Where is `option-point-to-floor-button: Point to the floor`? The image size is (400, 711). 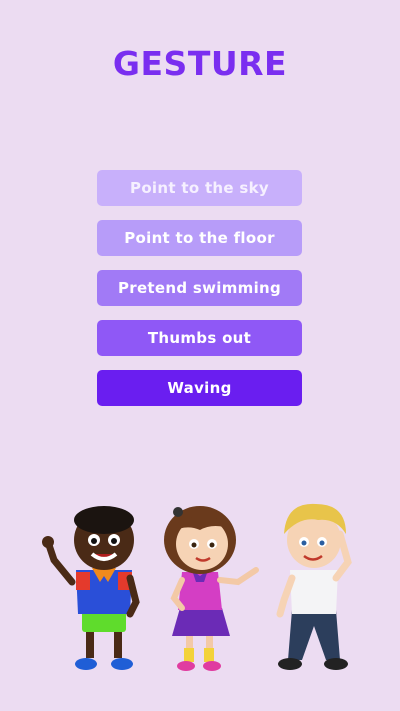 option-point-to-floor-button: Point to the floor is located at coordinates (199, 238).